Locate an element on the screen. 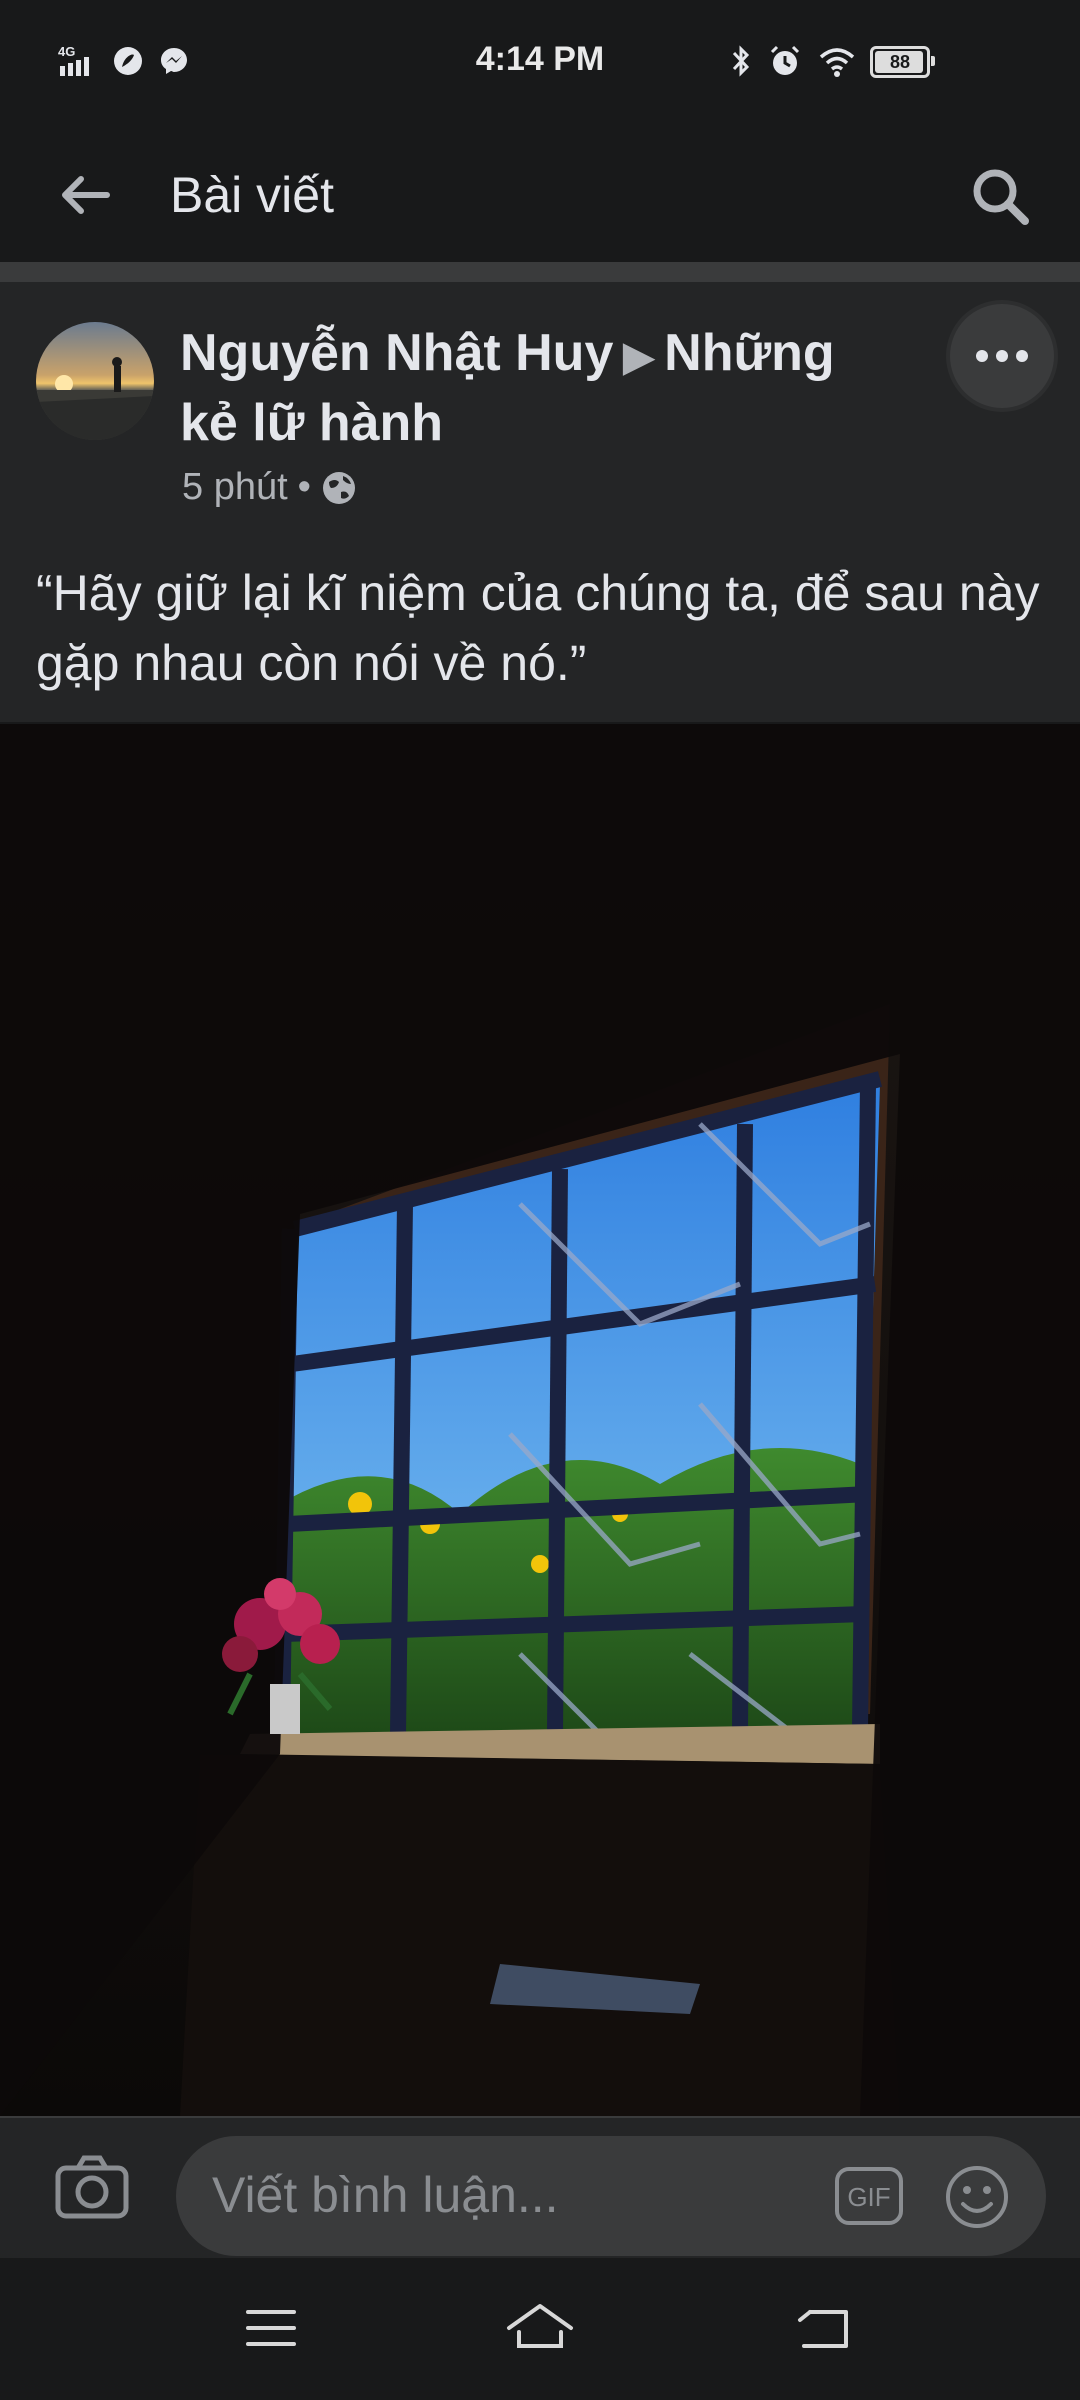 The image size is (1080, 2400). post-meta: 5 phút • is located at coordinates (269, 487).